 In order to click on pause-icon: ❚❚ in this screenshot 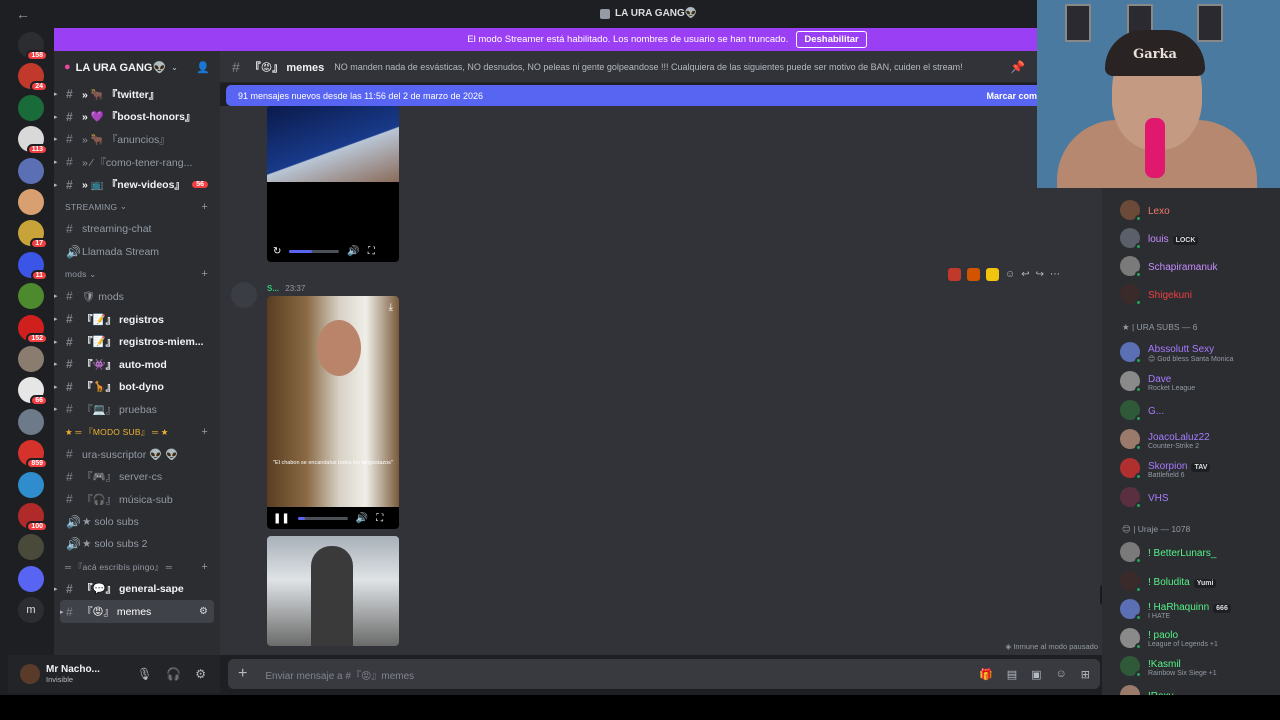, I will do `click(281, 518)`.